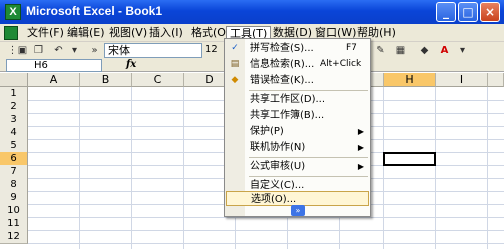 This screenshot has width=504, height=249. What do you see at coordinates (252, 12) in the screenshot?
I see `title-bar: X Microsoft Excel - Book1 _ □ ×` at bounding box center [252, 12].